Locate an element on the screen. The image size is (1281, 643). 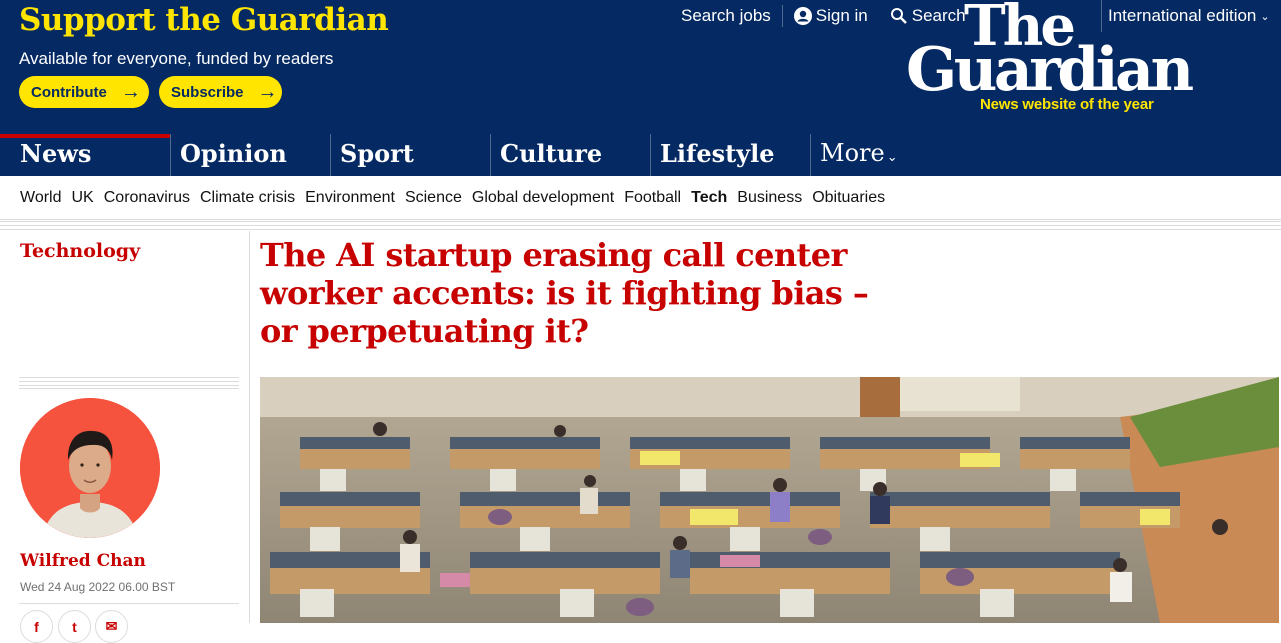
pillar-more-label: More is located at coordinates (852, 153).